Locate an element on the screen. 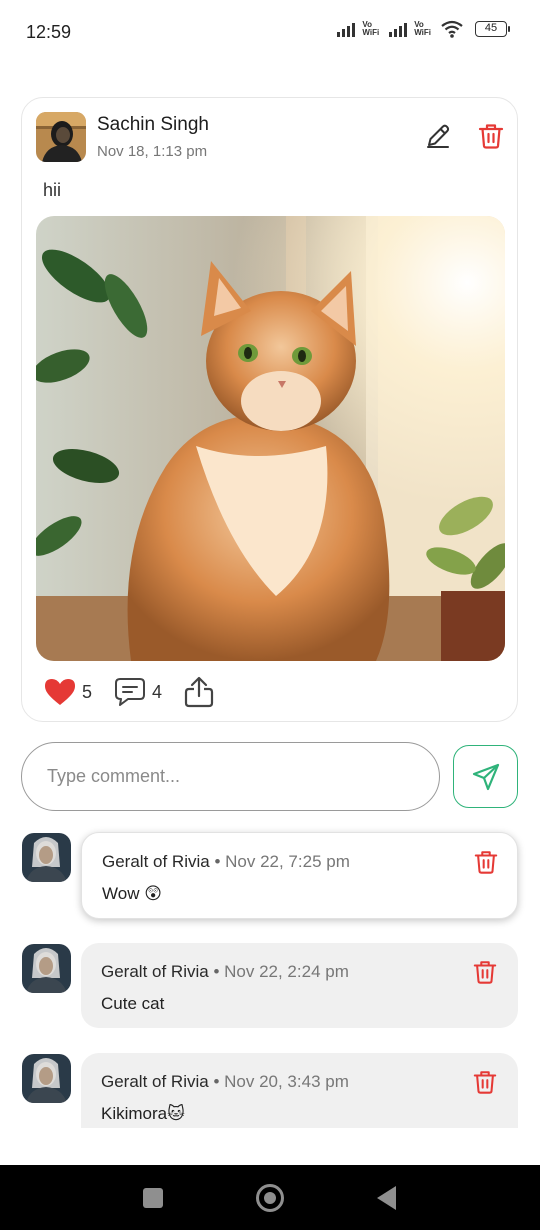 Image resolution: width=540 pixels, height=1230 pixels. heart-icon is located at coordinates (60, 692).